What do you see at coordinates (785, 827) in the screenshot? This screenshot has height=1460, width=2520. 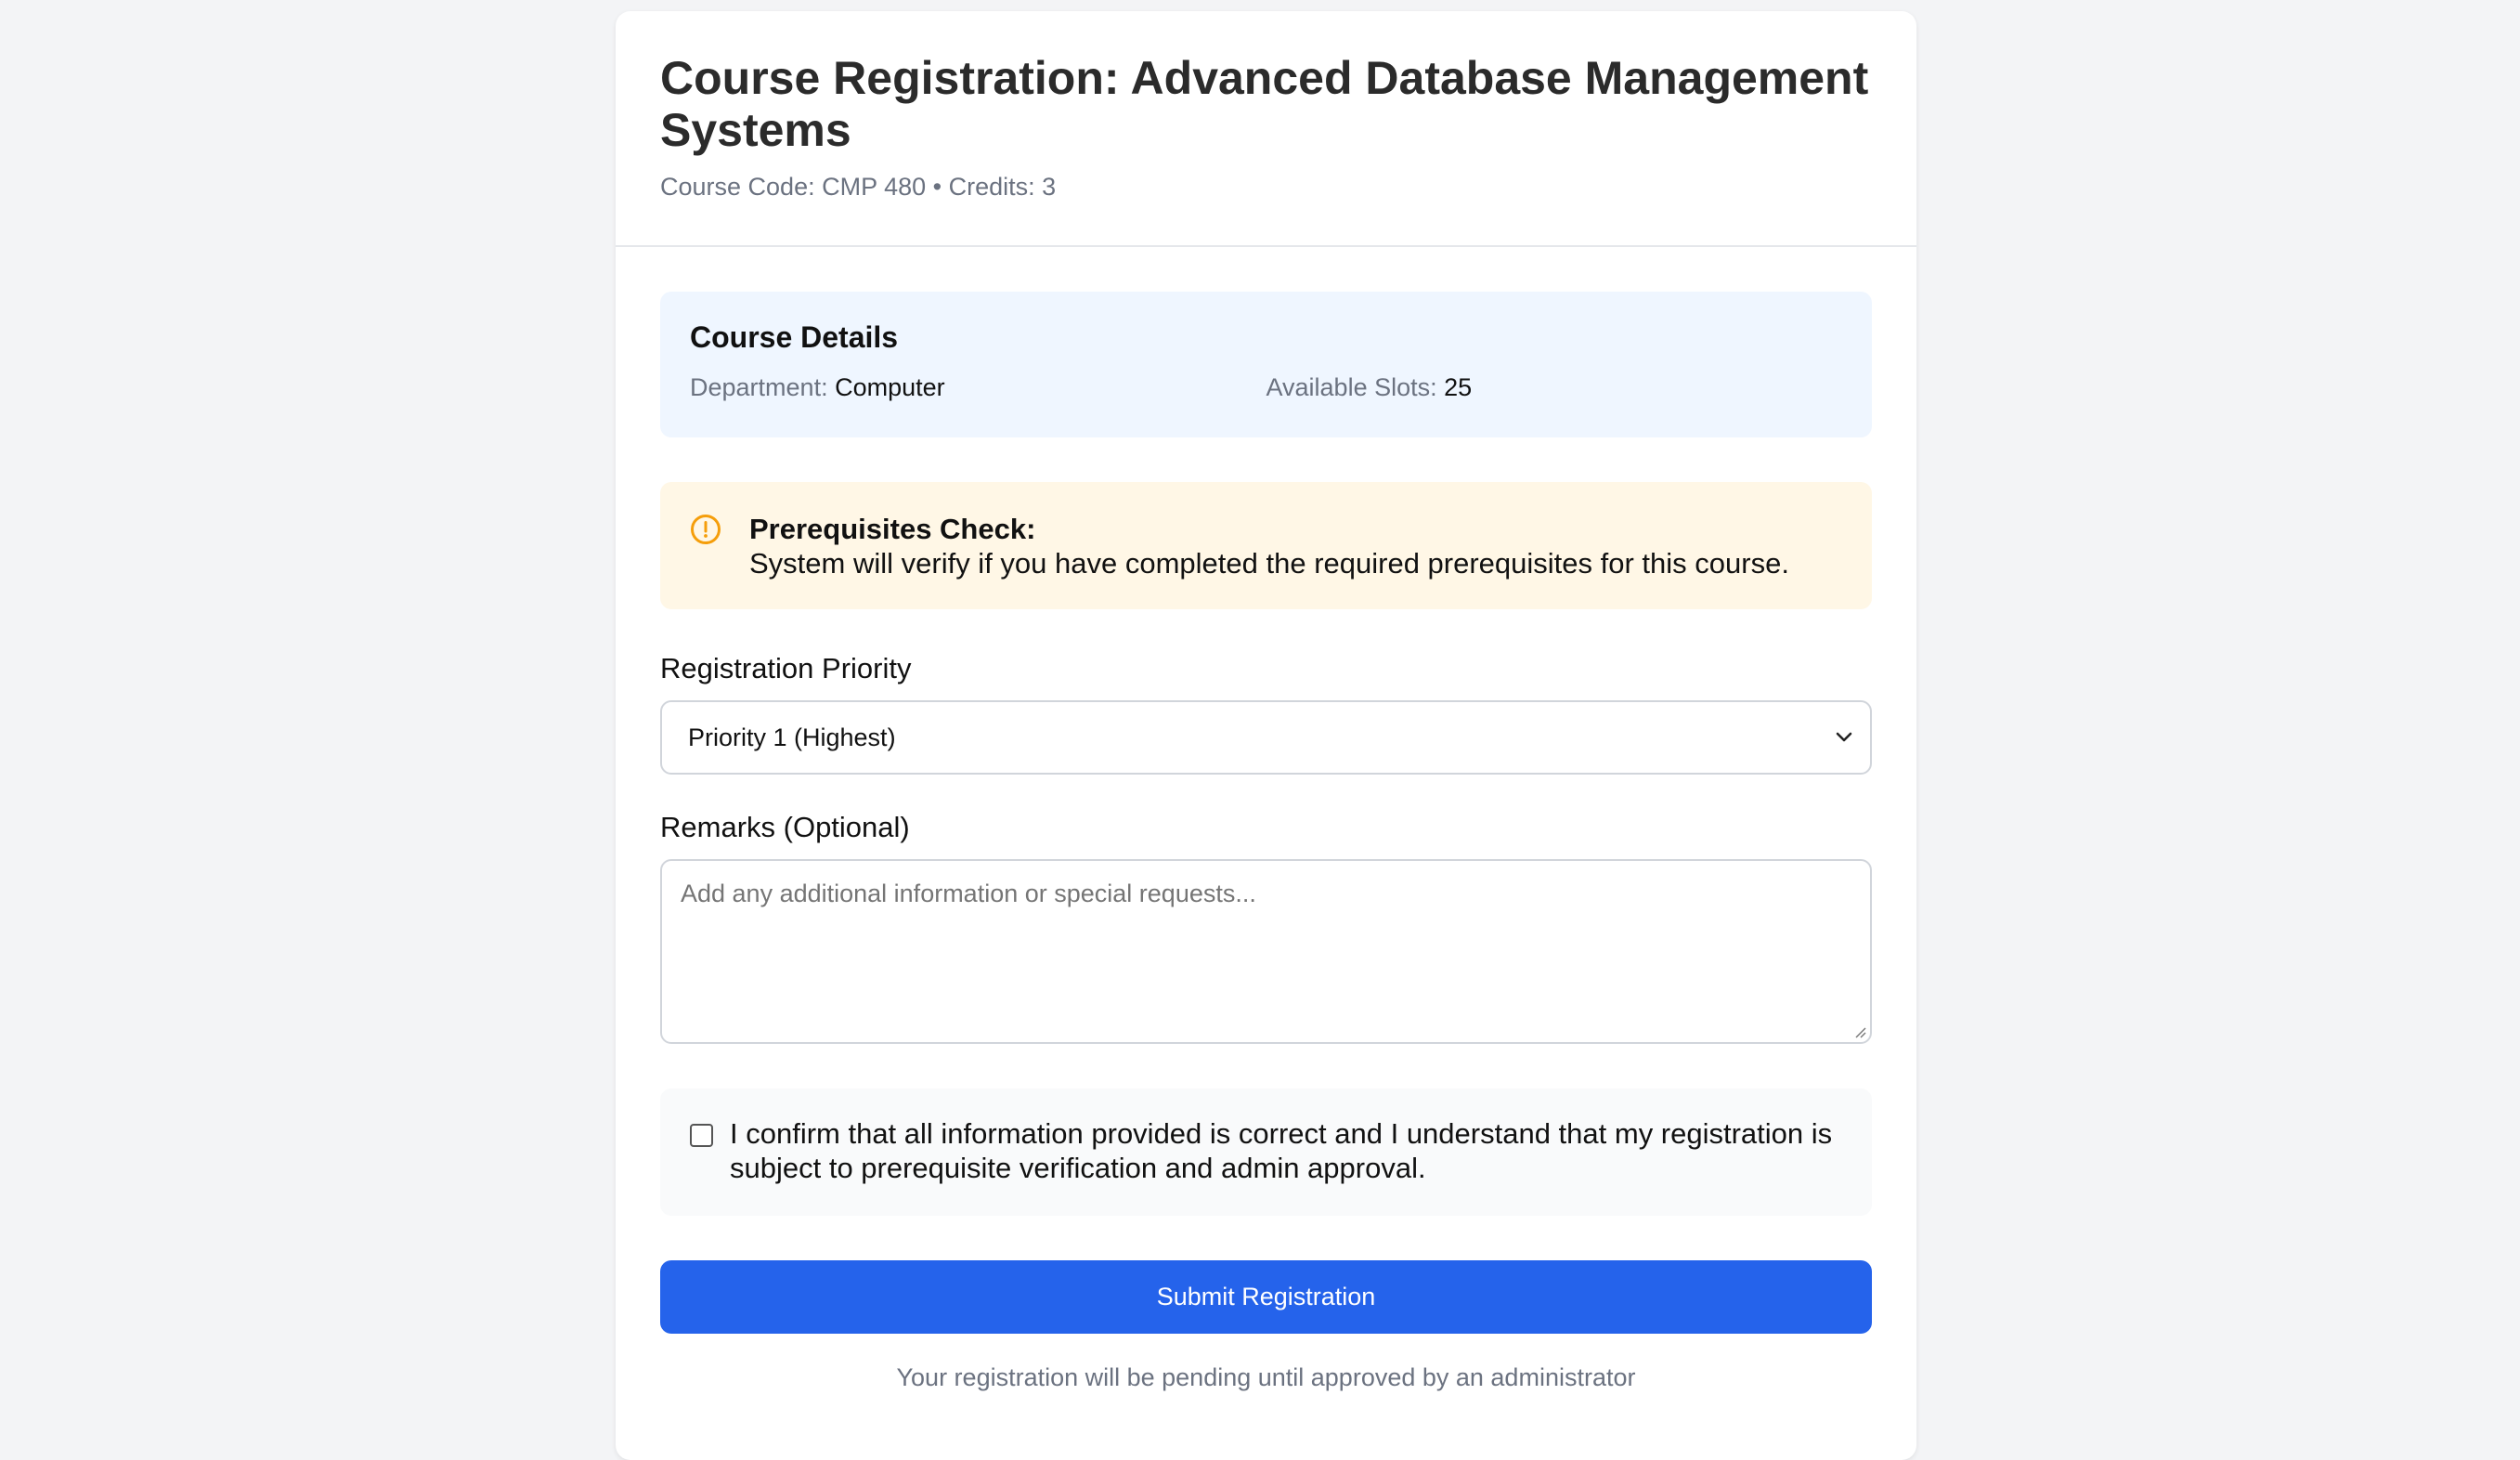 I see `remarks-label: Remarks (Optional)` at bounding box center [785, 827].